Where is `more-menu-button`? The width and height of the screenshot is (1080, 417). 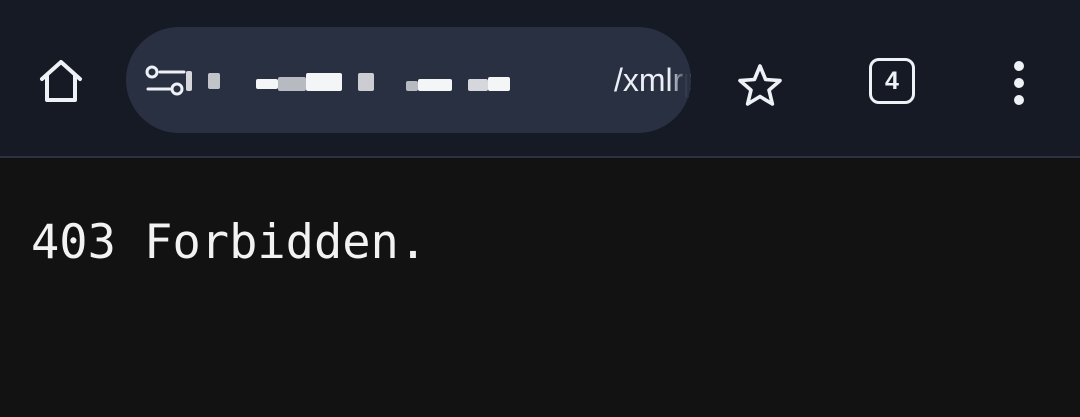 more-menu-button is located at coordinates (1019, 83).